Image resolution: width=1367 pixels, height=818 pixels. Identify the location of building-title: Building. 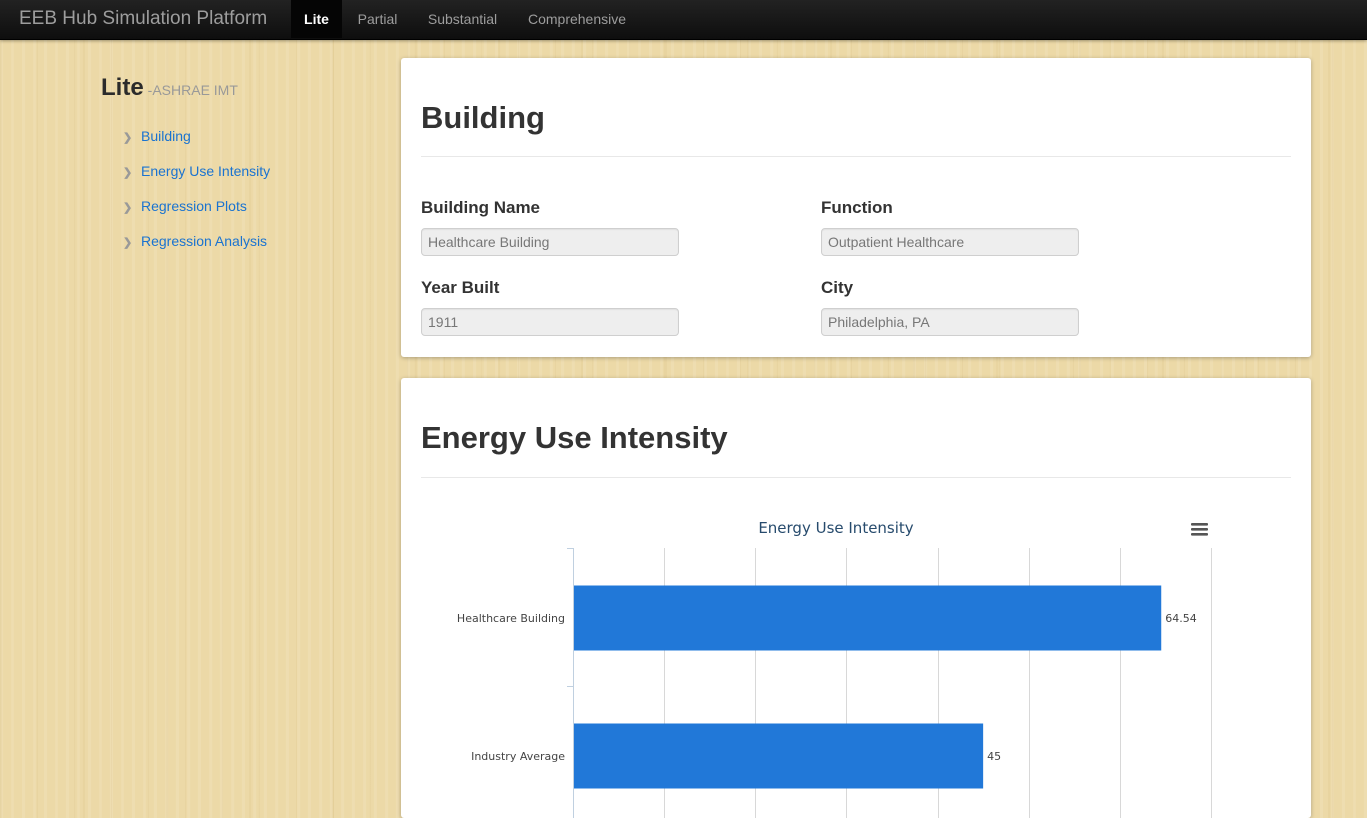
(483, 117).